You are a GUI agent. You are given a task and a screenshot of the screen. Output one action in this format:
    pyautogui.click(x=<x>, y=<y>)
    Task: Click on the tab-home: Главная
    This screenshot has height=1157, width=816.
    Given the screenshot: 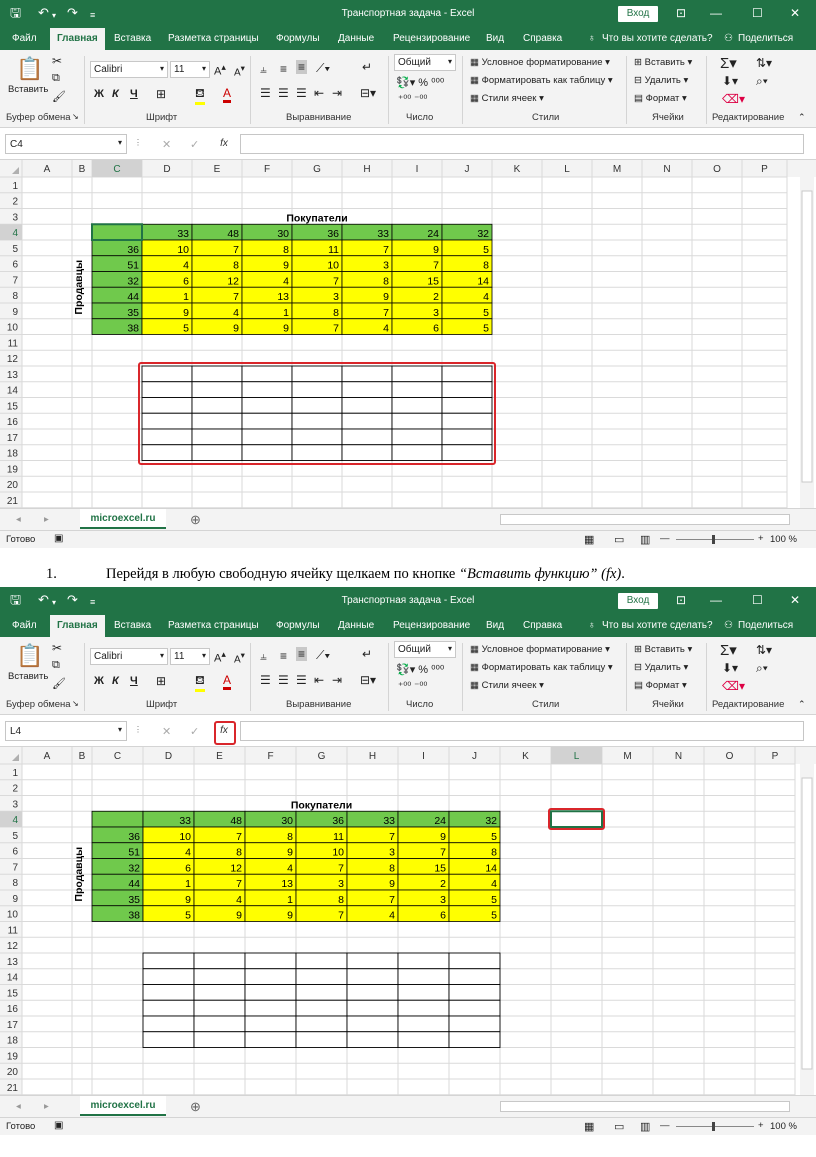 What is the action you would take?
    pyautogui.click(x=77, y=39)
    